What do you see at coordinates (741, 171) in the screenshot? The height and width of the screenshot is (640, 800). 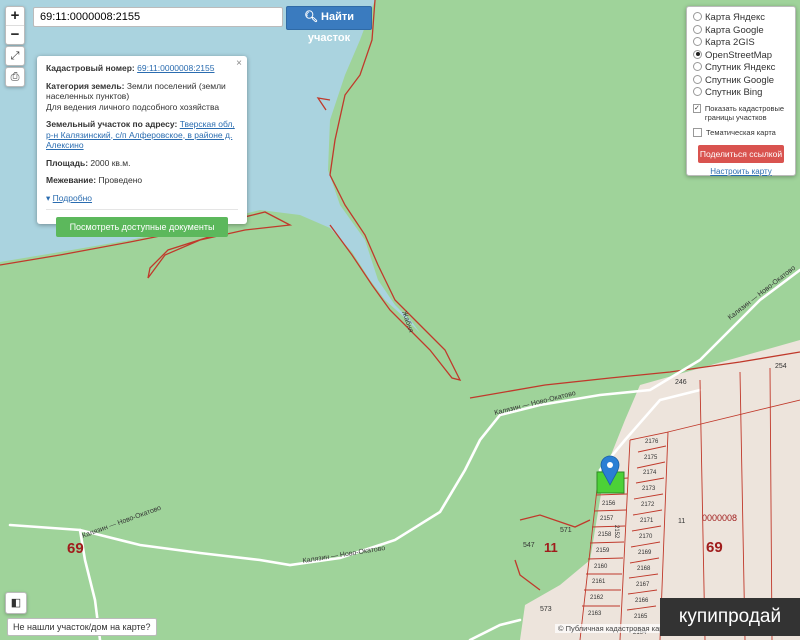 I see `configure-map-link: Настроить карту` at bounding box center [741, 171].